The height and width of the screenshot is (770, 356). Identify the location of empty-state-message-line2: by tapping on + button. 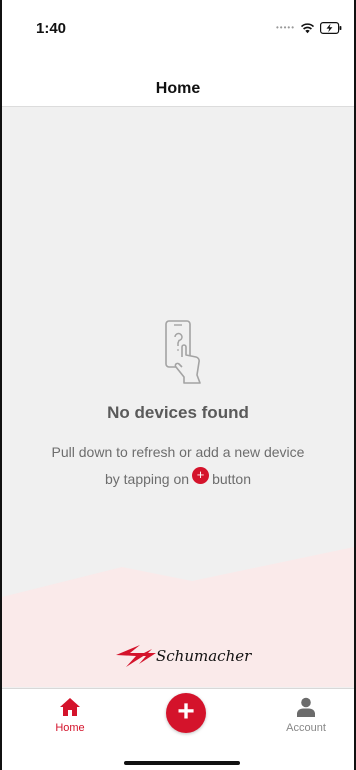
(178, 476).